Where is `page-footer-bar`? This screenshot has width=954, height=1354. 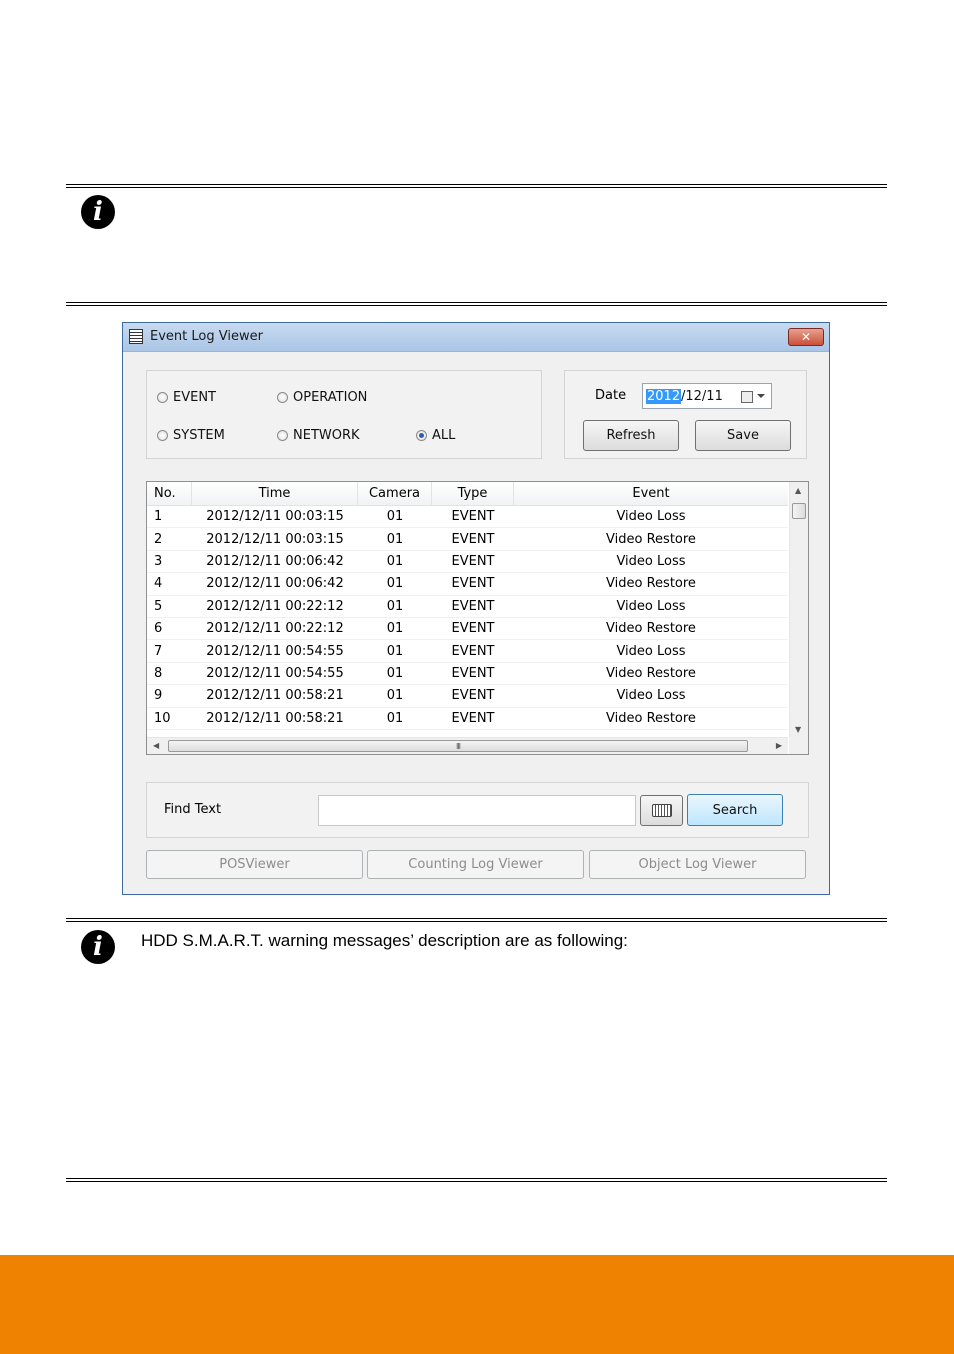 page-footer-bar is located at coordinates (477, 1304).